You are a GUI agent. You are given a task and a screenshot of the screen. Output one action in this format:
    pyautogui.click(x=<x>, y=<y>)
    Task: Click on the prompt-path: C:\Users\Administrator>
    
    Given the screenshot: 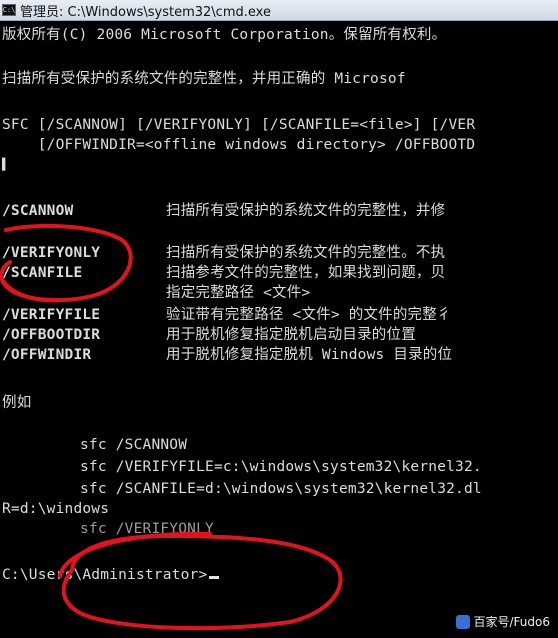 What is the action you would take?
    pyautogui.click(x=105, y=575)
    